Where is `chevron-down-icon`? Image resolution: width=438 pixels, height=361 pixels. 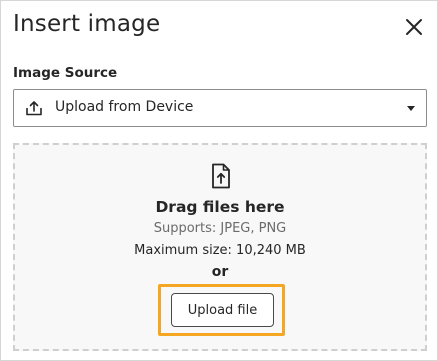
chevron-down-icon is located at coordinates (411, 108).